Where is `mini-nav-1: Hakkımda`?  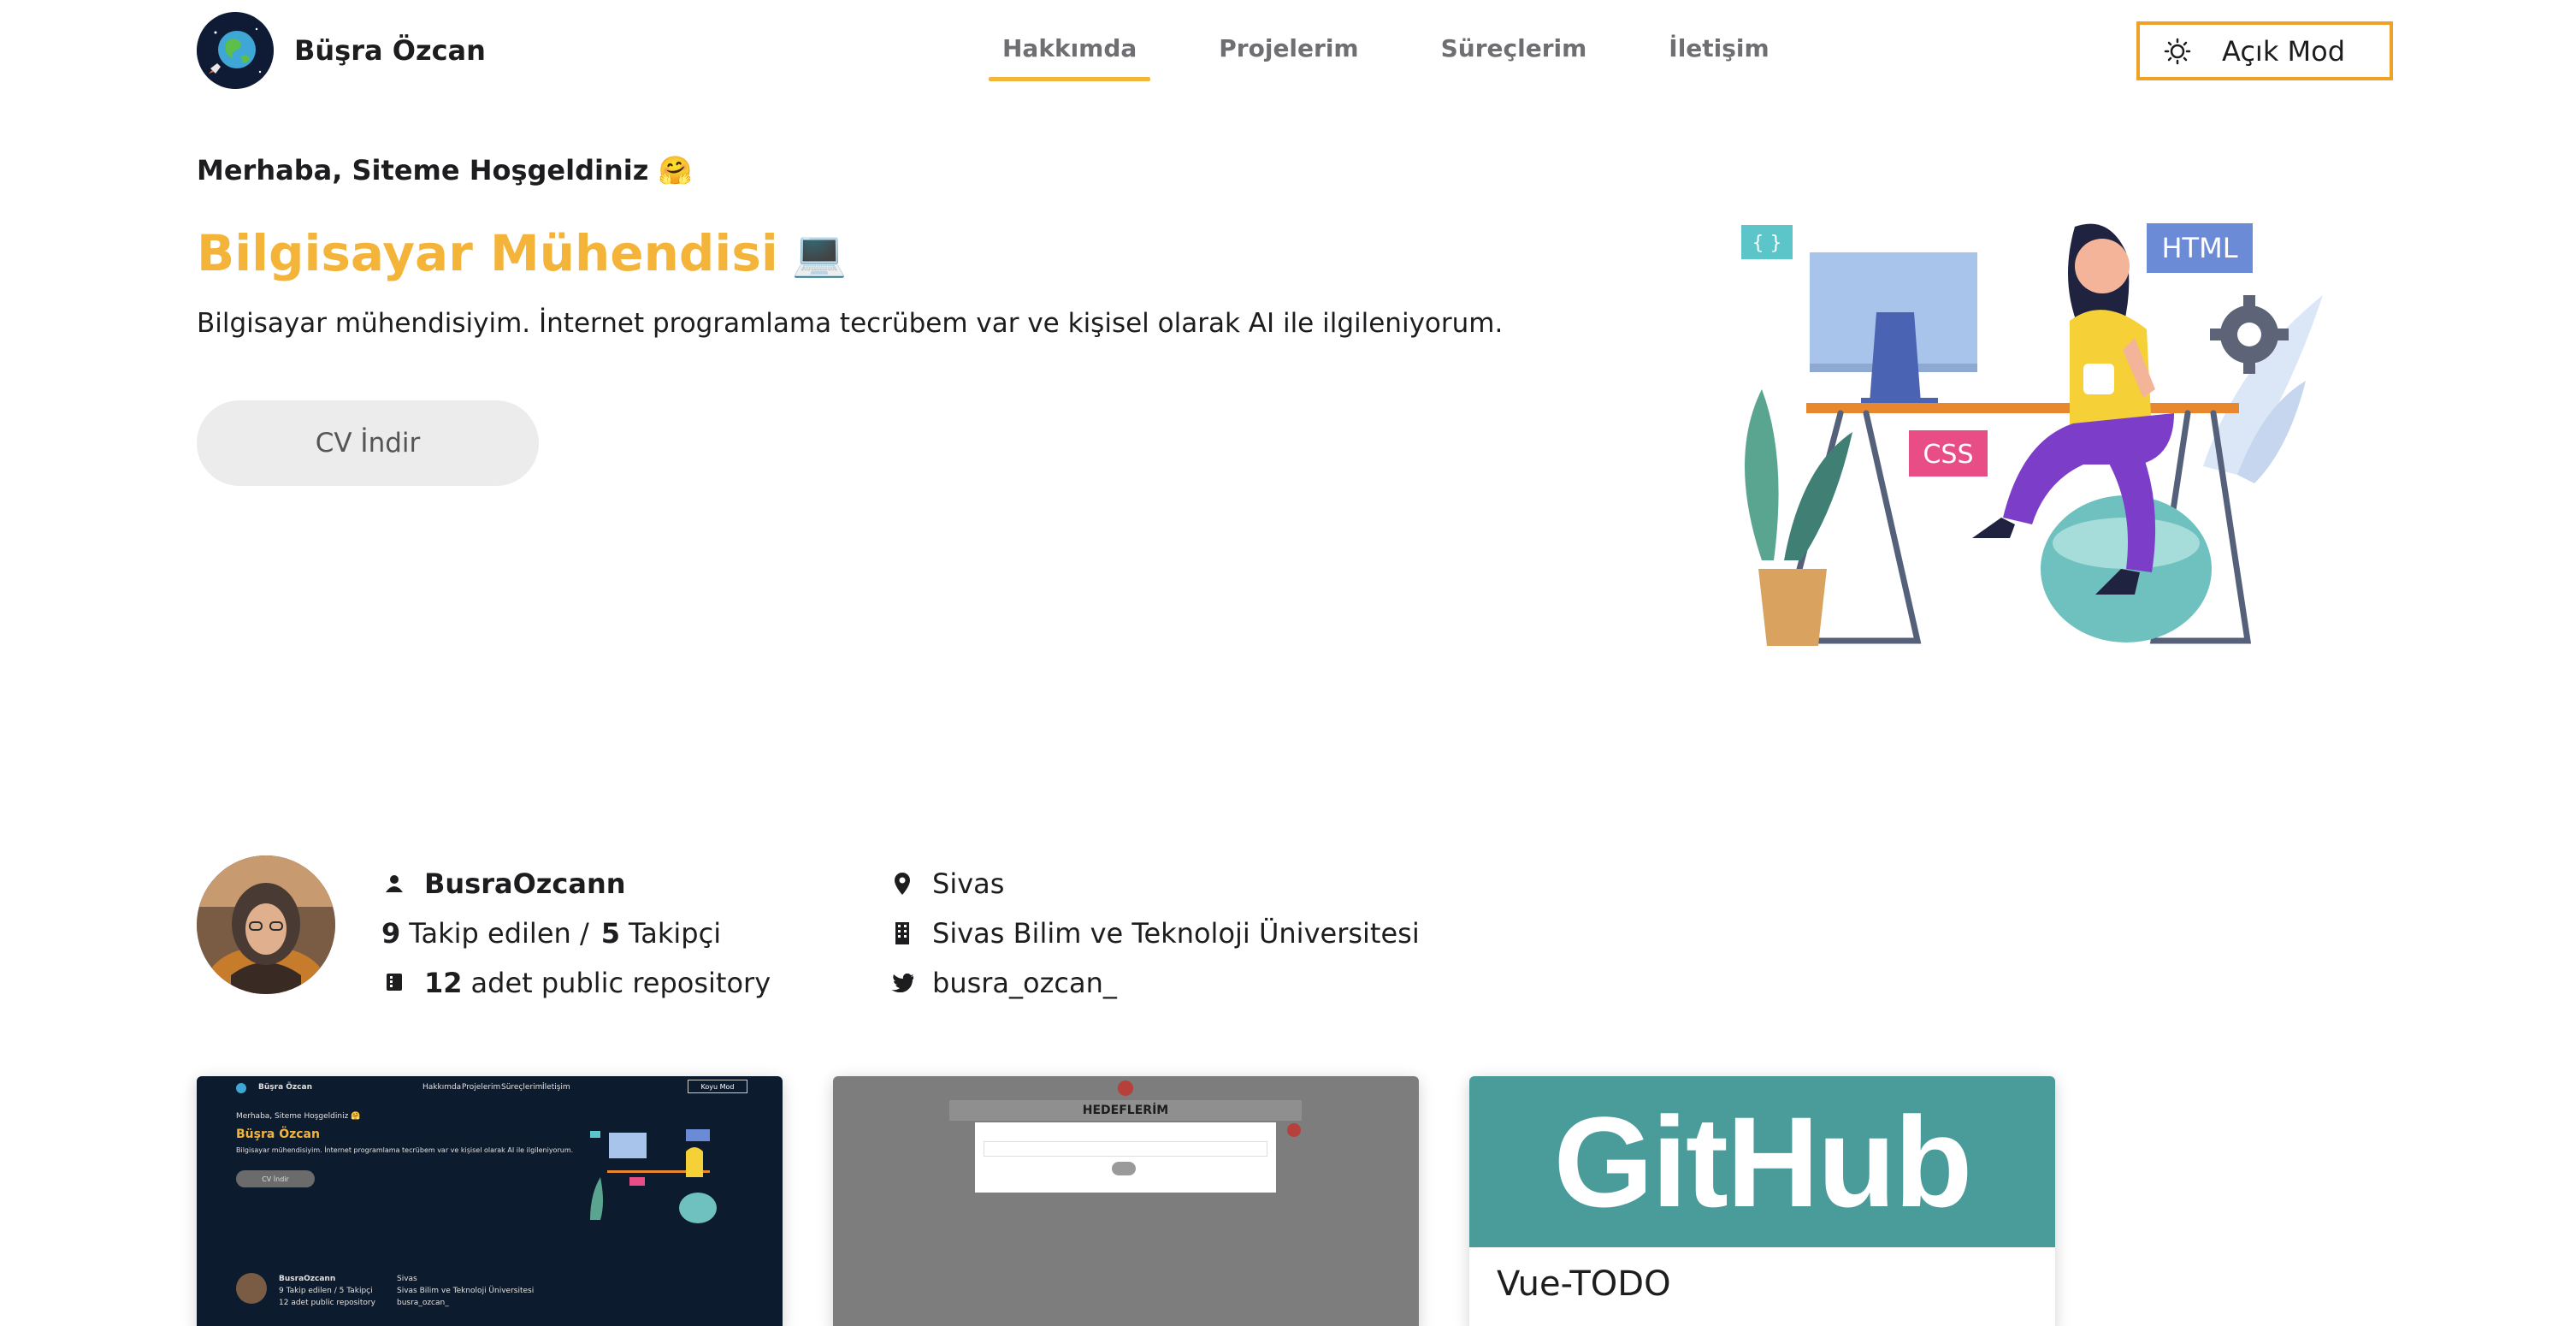 mini-nav-1: Hakkımda is located at coordinates (442, 1087).